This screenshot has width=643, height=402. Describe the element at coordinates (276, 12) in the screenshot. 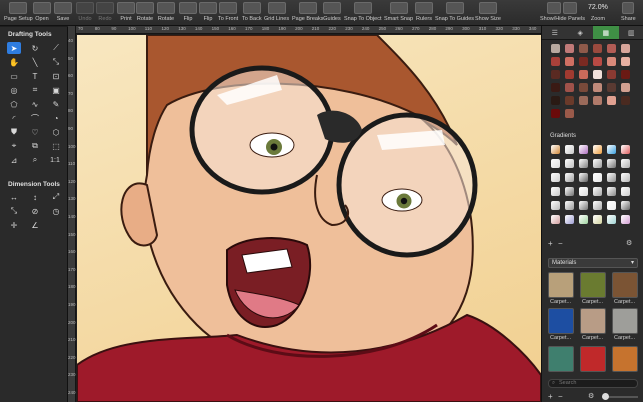

I see `grid-lines-button: Grid Lines` at that location.